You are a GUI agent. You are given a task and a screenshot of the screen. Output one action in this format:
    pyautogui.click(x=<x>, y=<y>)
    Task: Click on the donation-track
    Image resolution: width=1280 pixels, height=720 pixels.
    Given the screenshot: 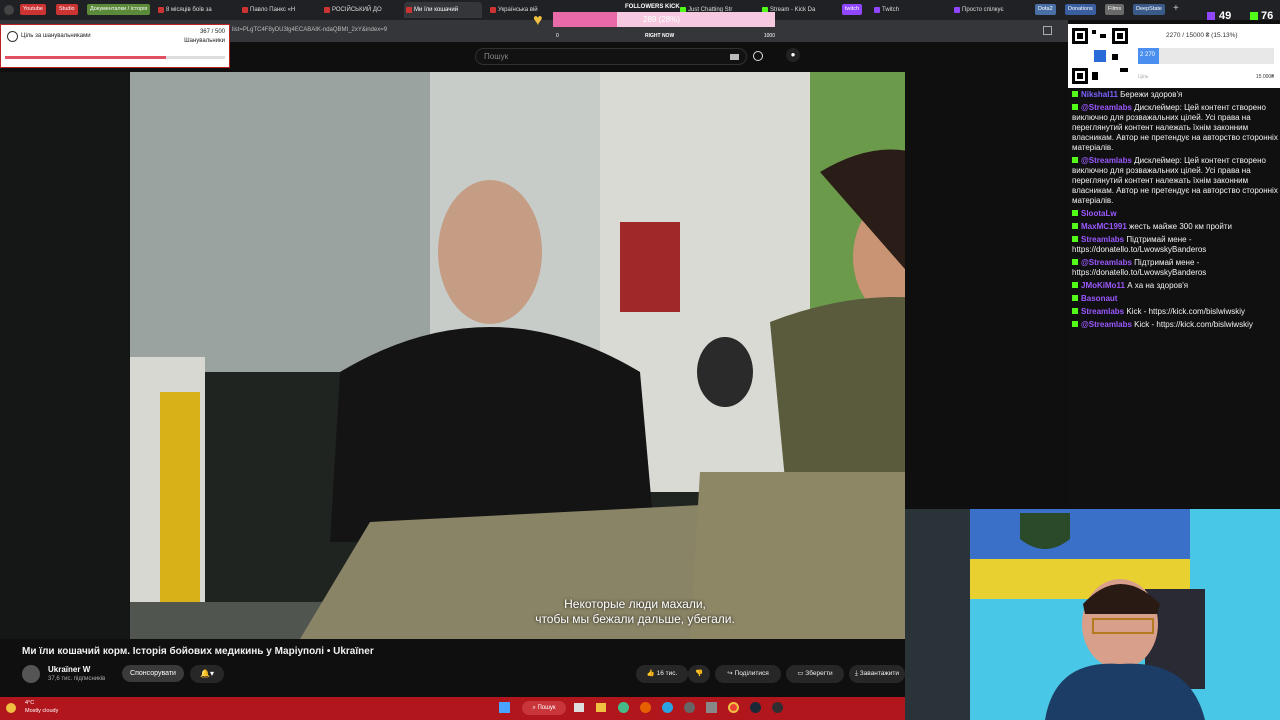 What is the action you would take?
    pyautogui.click(x=1206, y=56)
    